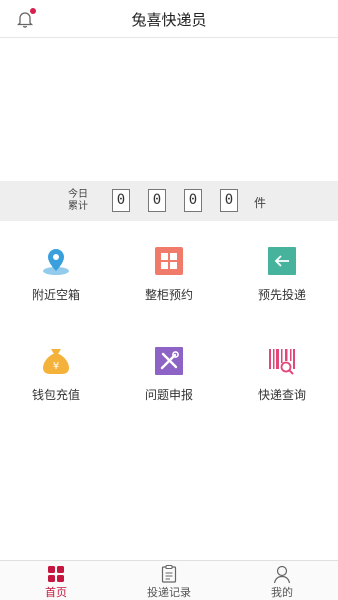  Describe the element at coordinates (169, 592) in the screenshot. I see `tab-label: 投递记录` at that location.